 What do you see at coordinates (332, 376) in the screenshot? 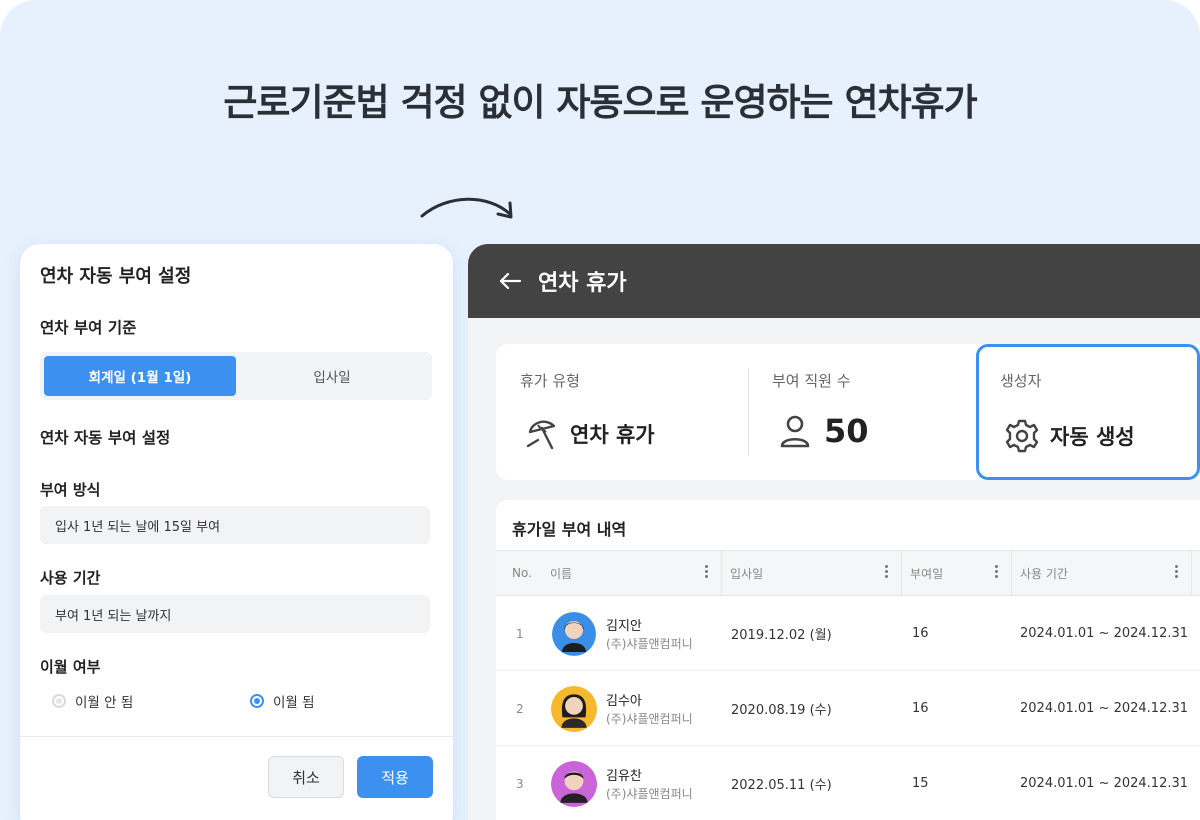
I see `basis-option-join-date: 입사일` at bounding box center [332, 376].